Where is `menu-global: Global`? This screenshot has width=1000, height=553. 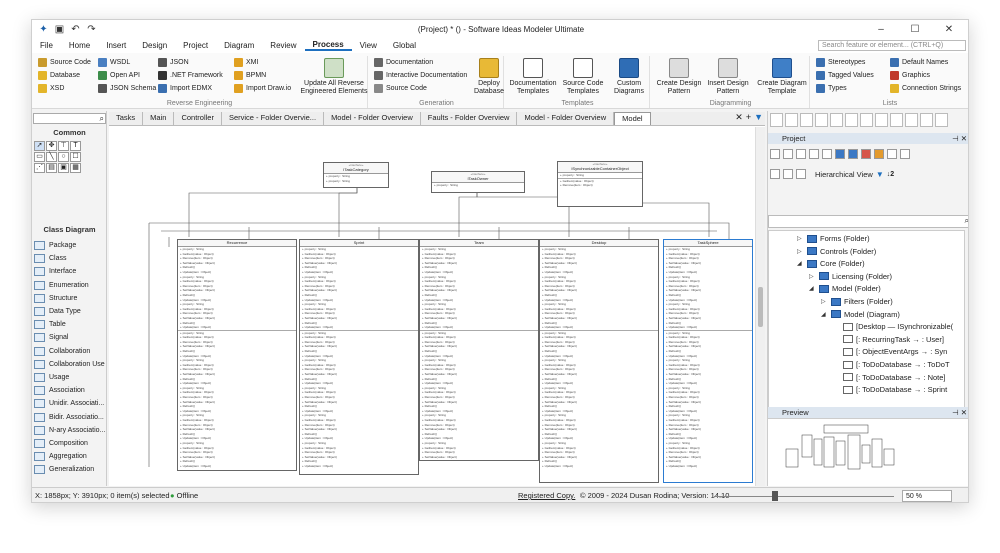
menu-global: Global is located at coordinates (404, 45).